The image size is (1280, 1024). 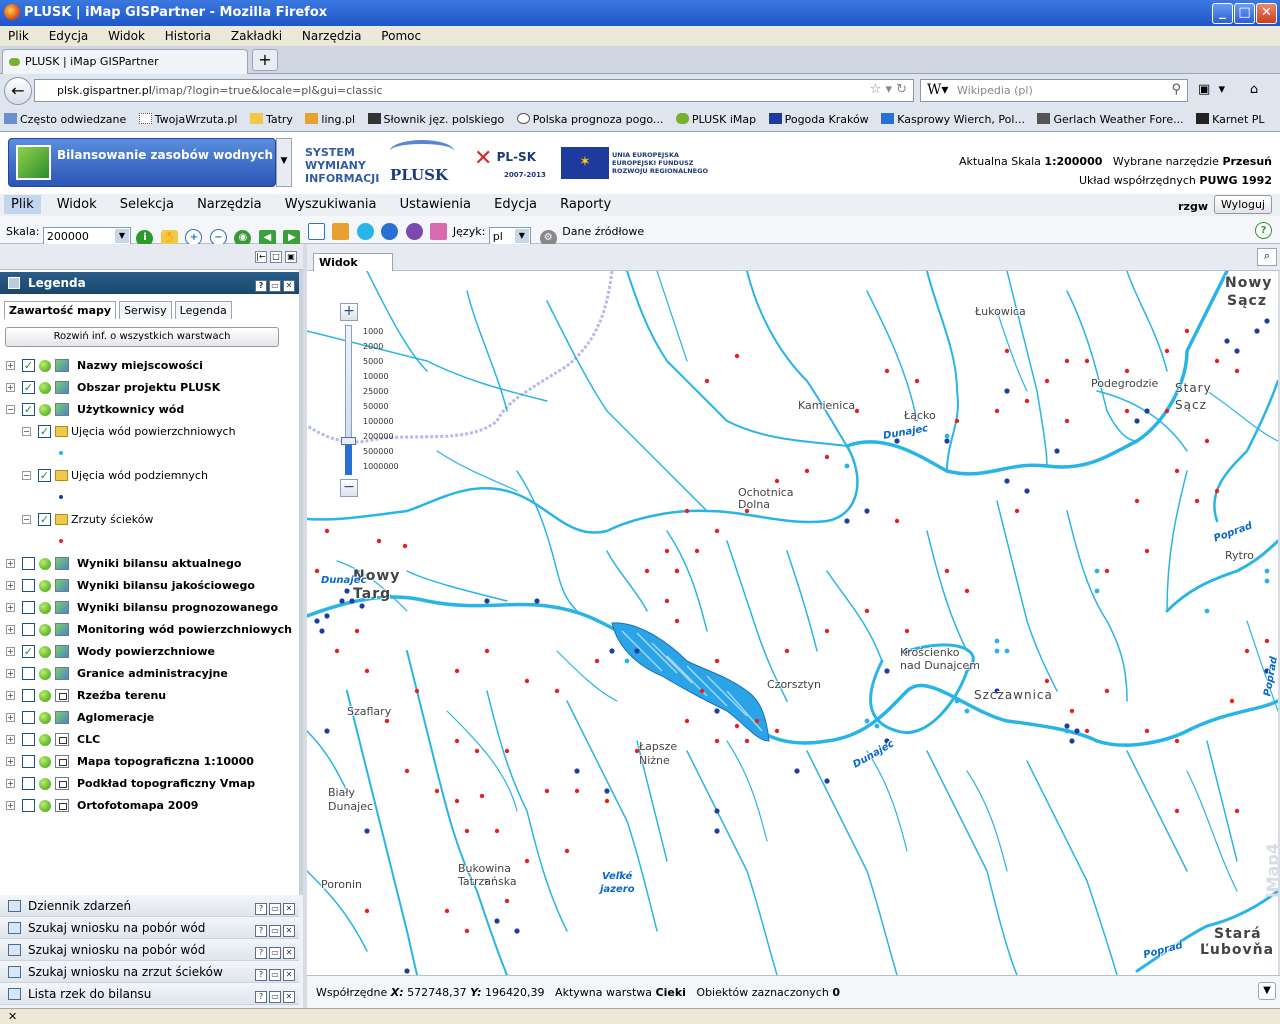 I want to click on collapse-icon: −, so click(x=10, y=409).